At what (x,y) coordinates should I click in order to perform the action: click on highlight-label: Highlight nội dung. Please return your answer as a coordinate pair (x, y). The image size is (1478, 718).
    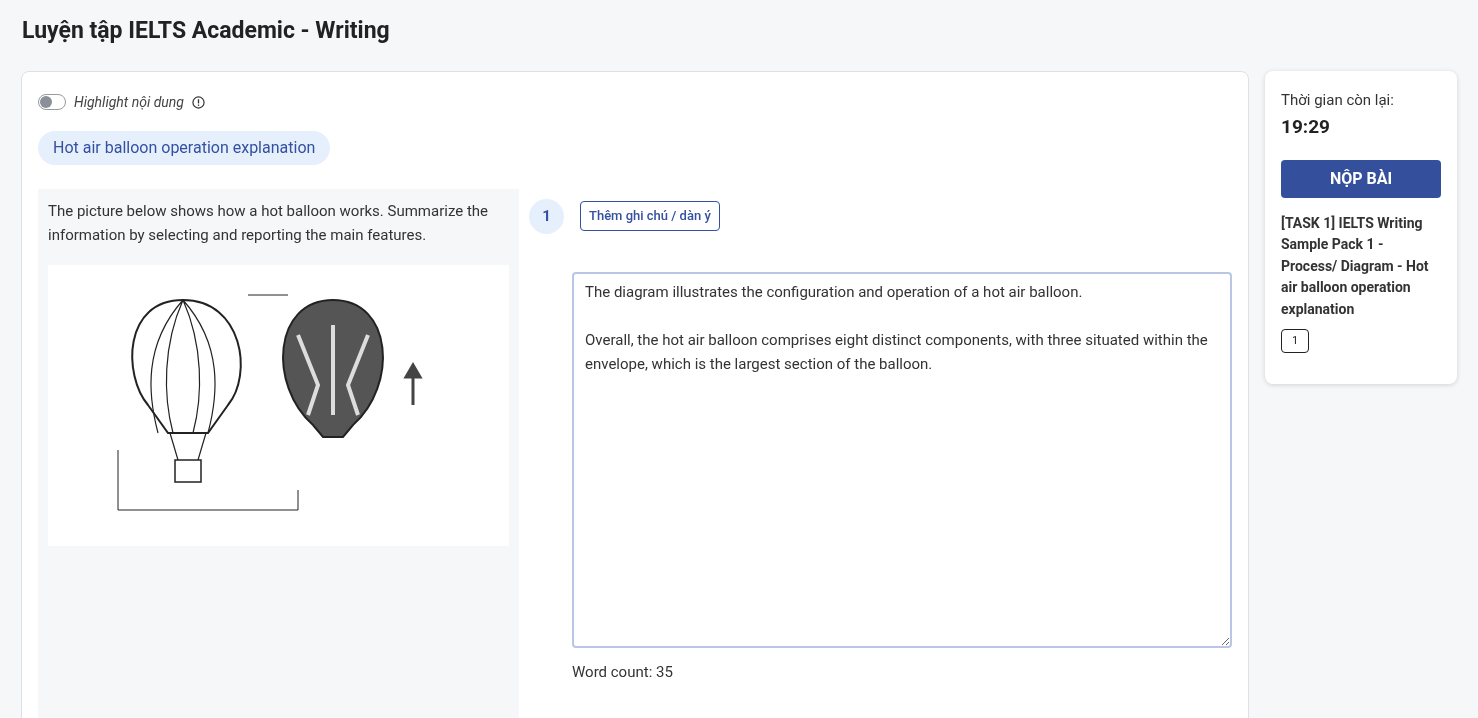
    Looking at the image, I should click on (129, 102).